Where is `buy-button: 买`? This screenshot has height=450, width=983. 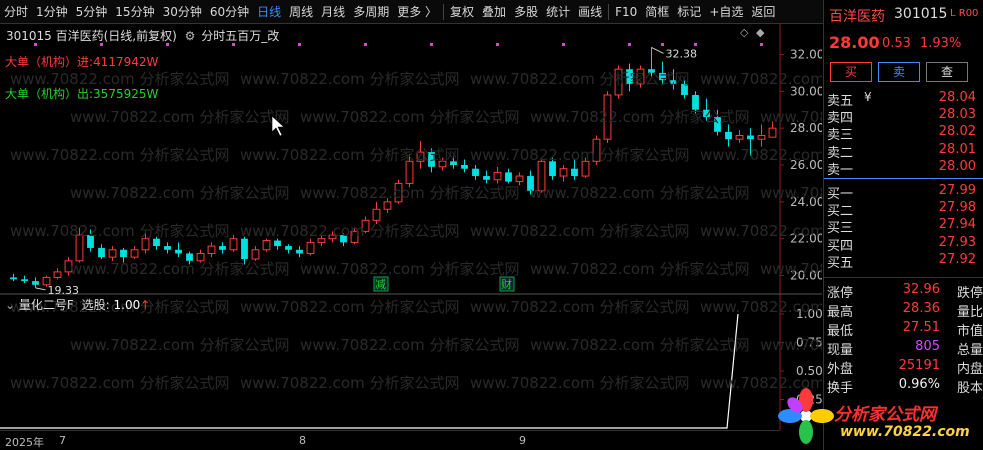
buy-button: 买 is located at coordinates (851, 72).